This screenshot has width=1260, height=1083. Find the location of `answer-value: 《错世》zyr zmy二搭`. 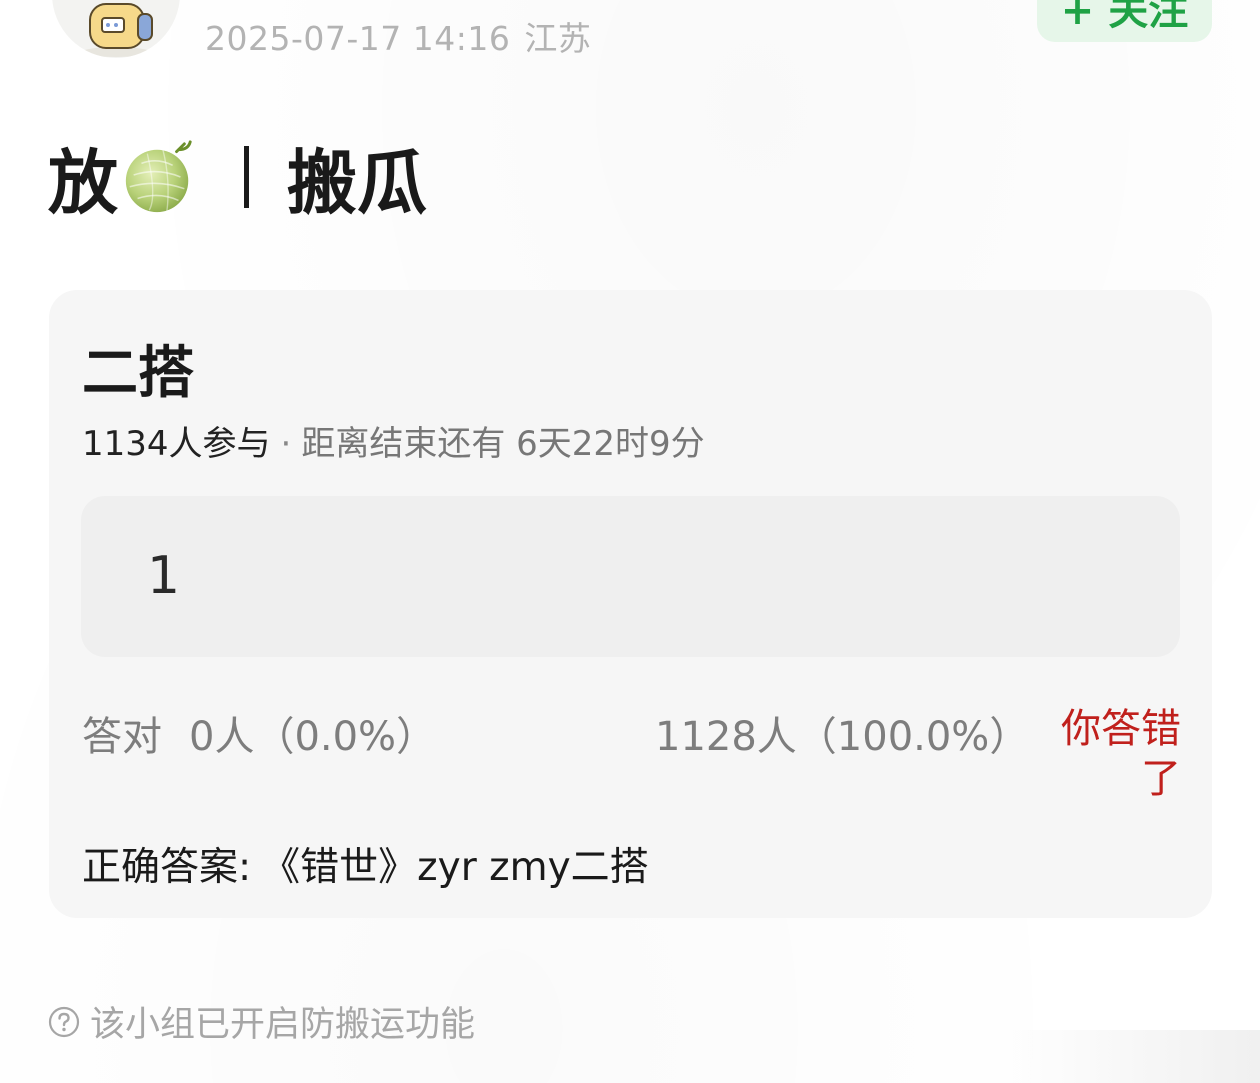

answer-value: 《错世》zyr zmy二搭 is located at coordinates (455, 867).